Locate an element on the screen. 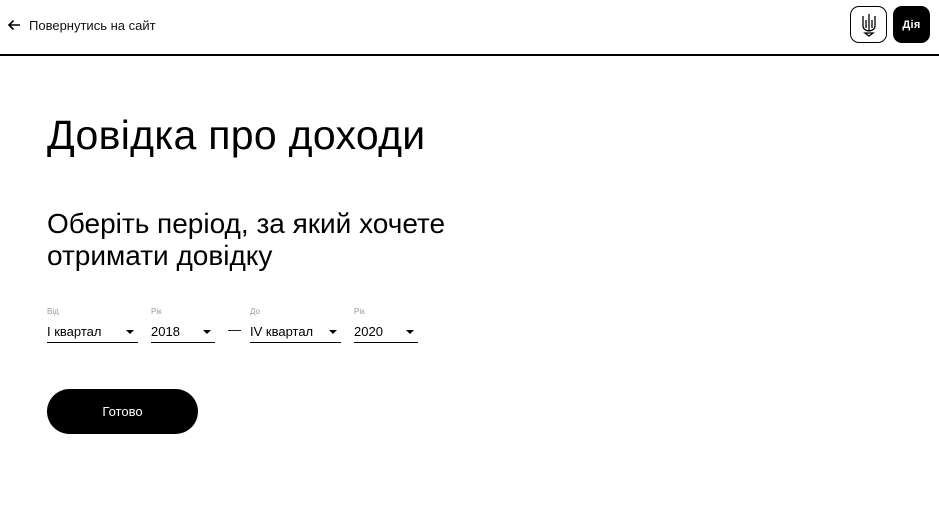 The width and height of the screenshot is (939, 505). submit-button: Готово is located at coordinates (122, 411).